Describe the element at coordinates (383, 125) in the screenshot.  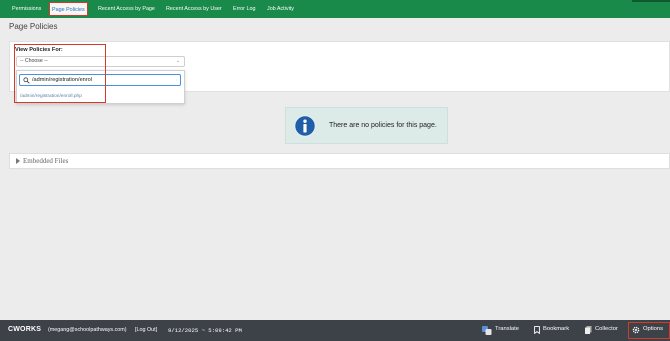
I see `notice-message: There are no policies for this page.` at that location.